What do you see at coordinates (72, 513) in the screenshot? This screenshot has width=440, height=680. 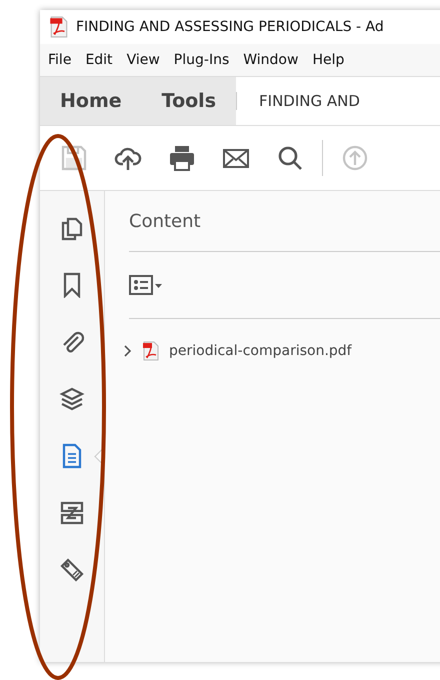 I see `order-icon` at bounding box center [72, 513].